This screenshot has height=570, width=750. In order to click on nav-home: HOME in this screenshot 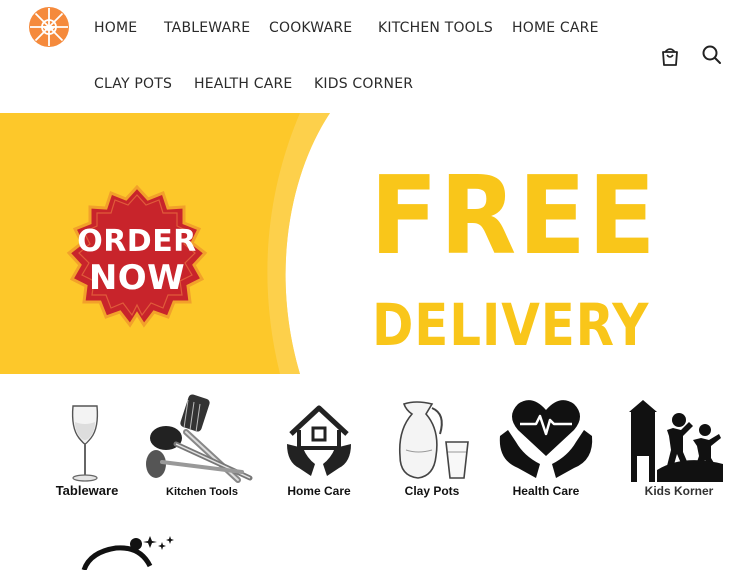, I will do `click(115, 28)`.